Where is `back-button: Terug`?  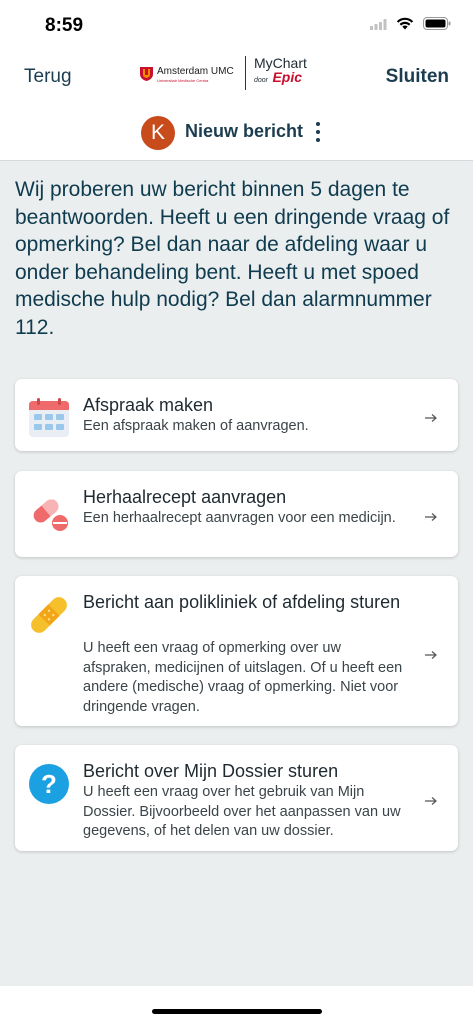 back-button: Terug is located at coordinates (48, 77).